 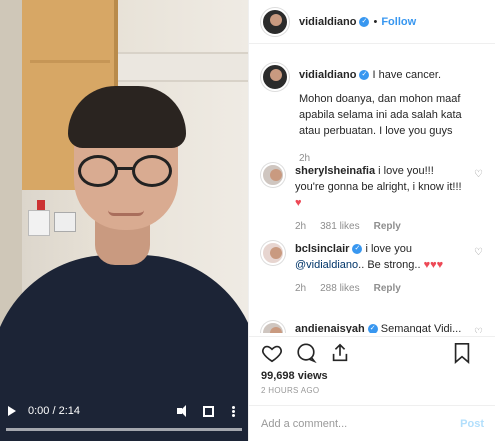 What do you see at coordinates (327, 75) in the screenshot?
I see `caption-username: vidialdiano` at bounding box center [327, 75].